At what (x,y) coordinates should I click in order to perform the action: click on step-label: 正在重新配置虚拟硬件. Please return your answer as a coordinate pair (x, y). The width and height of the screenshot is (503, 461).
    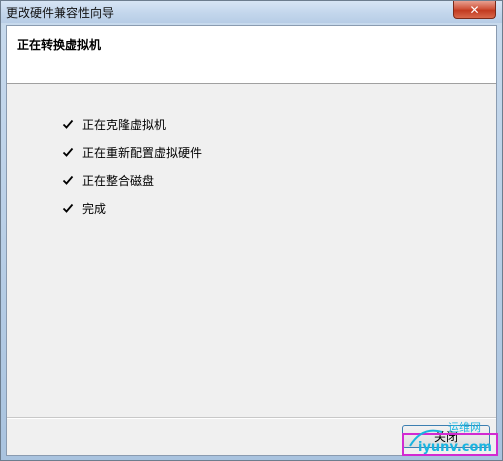
    Looking at the image, I should click on (142, 152).